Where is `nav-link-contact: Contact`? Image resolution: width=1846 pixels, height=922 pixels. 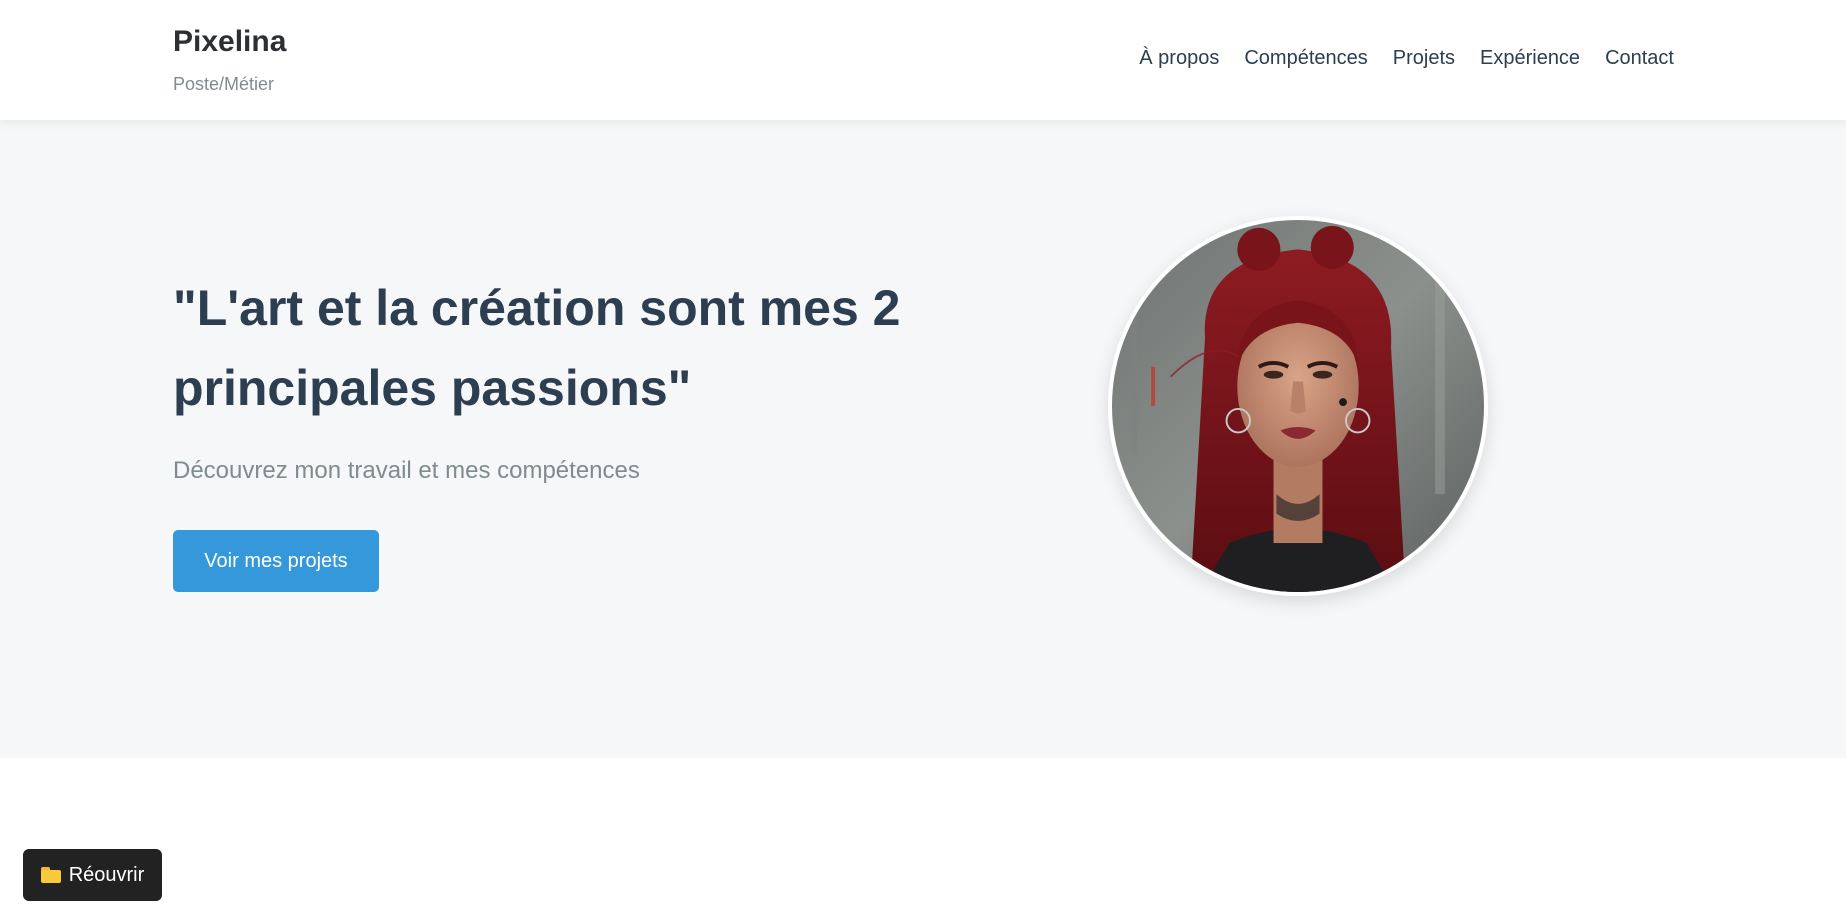 nav-link-contact: Contact is located at coordinates (1639, 58).